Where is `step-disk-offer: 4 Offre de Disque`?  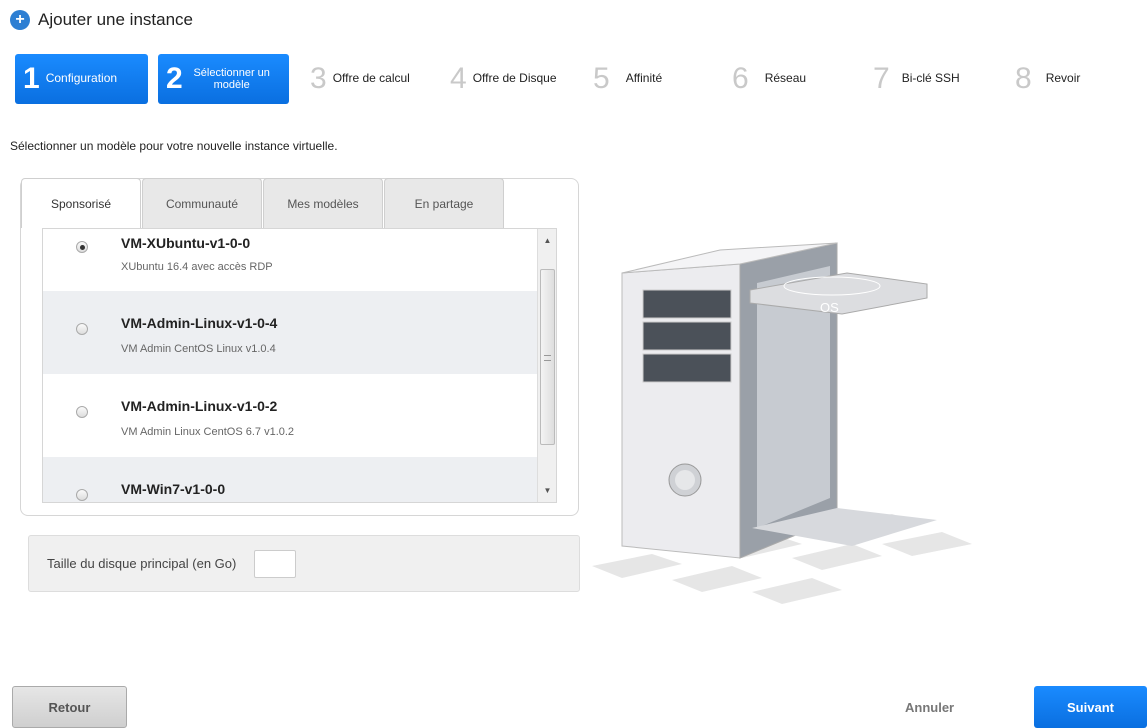 step-disk-offer: 4 Offre de Disque is located at coordinates (503, 79).